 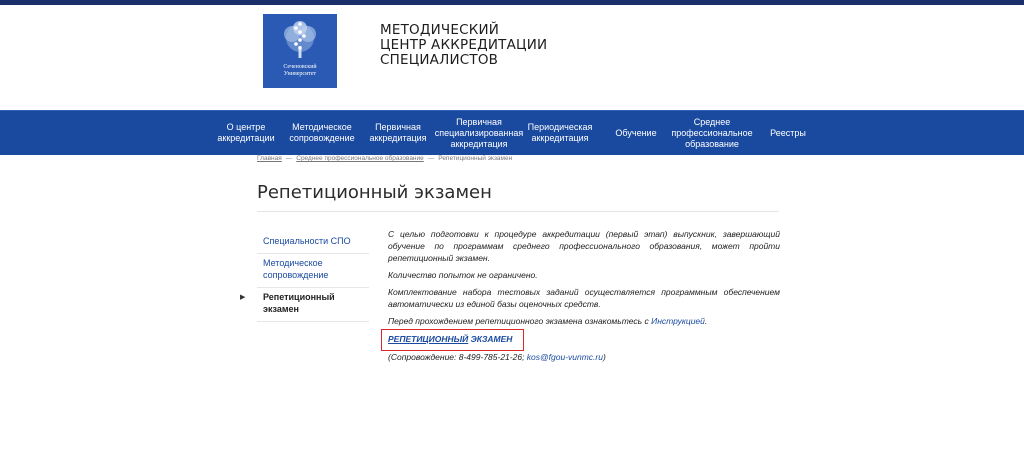 I want to click on nav-label: Методическое, so click(x=322, y=127).